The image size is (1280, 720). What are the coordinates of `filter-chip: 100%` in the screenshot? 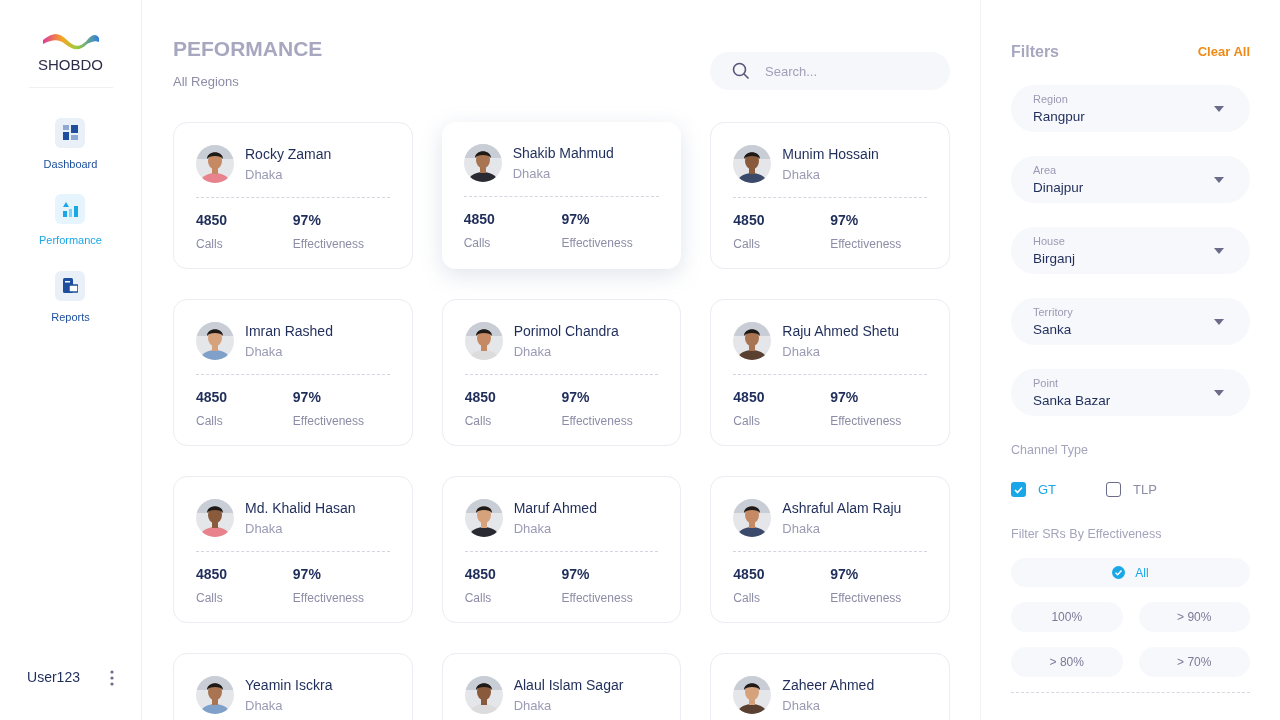 It's located at (1067, 617).